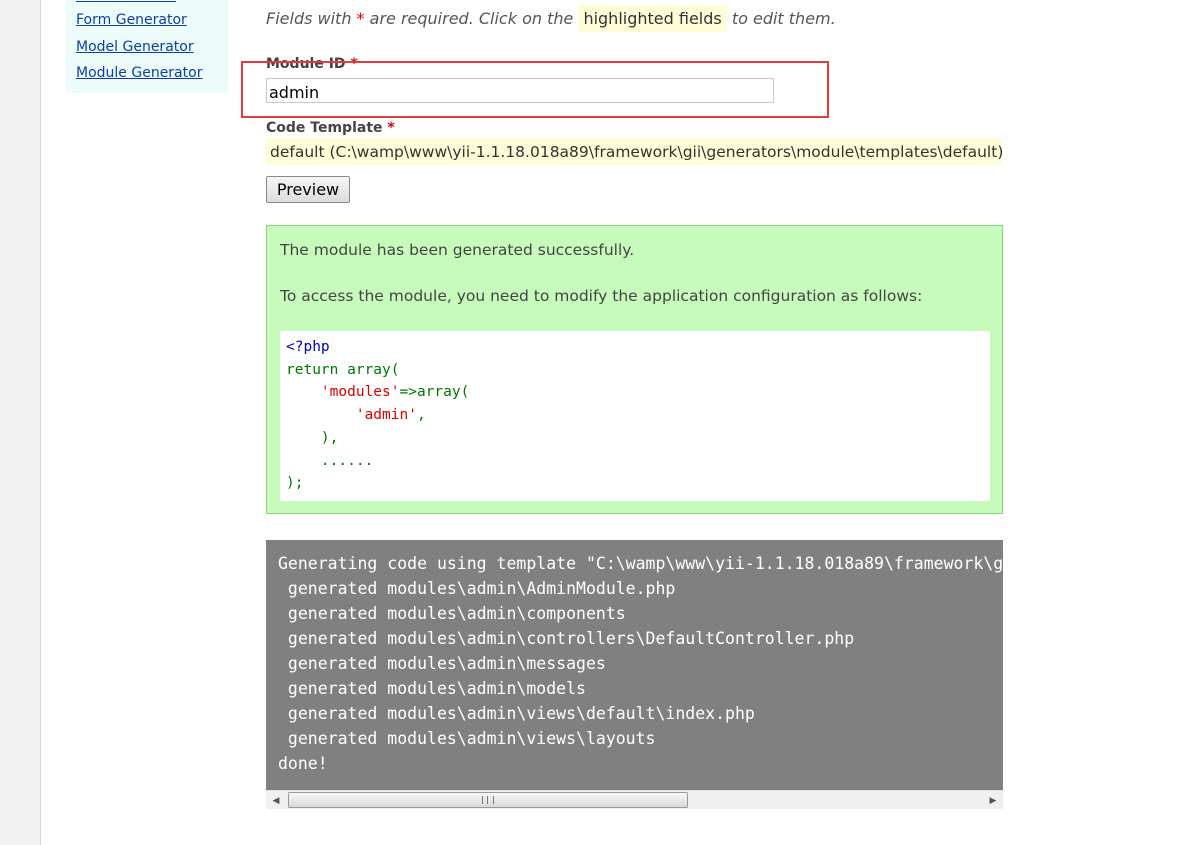 Image resolution: width=1192 pixels, height=845 pixels. I want to click on code-line-return: return array(, so click(343, 369).